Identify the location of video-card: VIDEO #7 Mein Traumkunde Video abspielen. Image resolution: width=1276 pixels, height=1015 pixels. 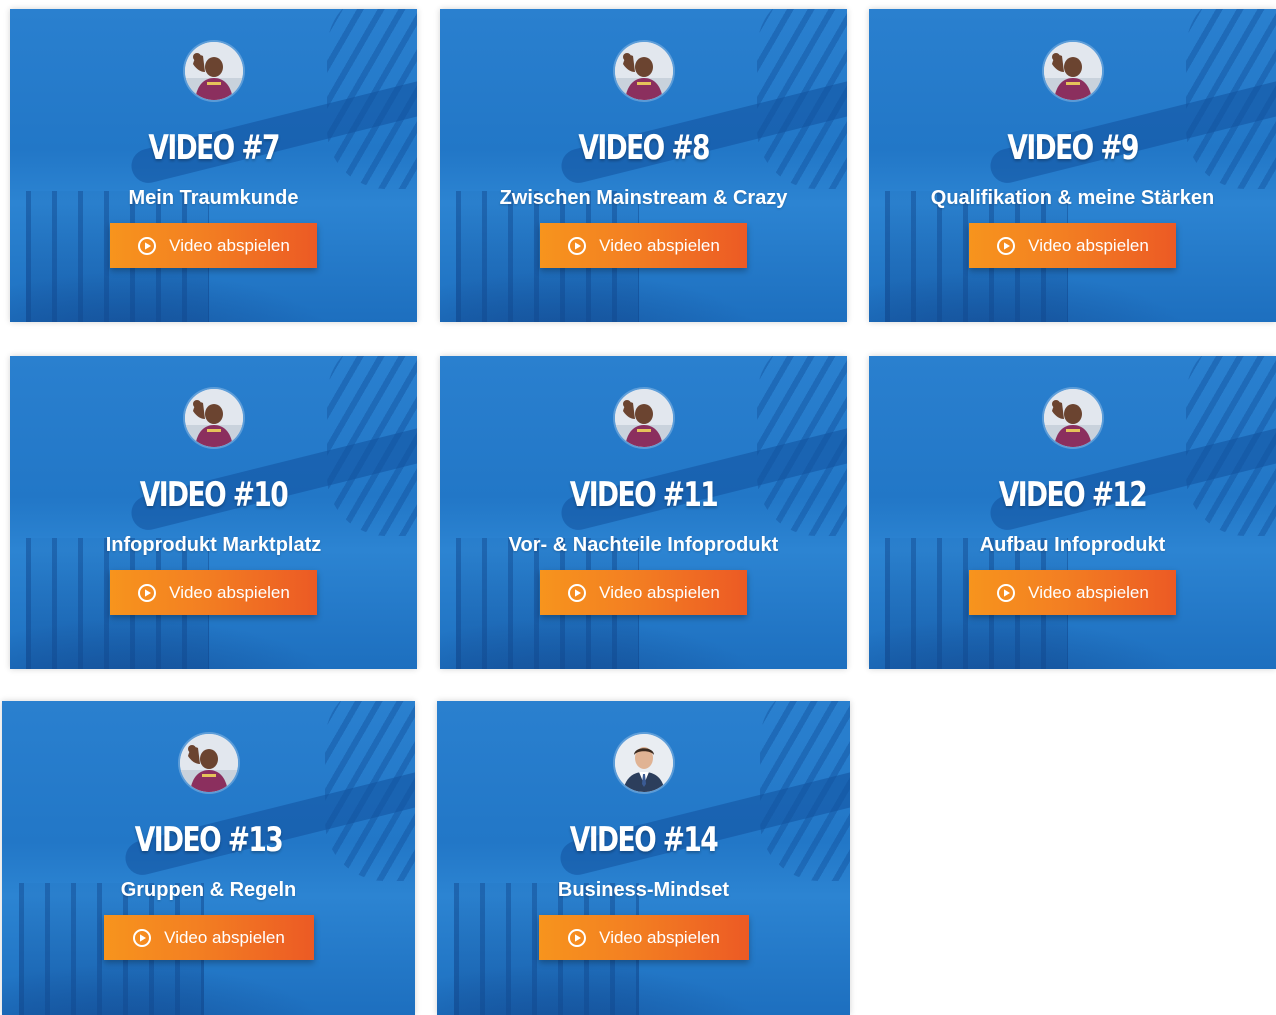
(213, 165).